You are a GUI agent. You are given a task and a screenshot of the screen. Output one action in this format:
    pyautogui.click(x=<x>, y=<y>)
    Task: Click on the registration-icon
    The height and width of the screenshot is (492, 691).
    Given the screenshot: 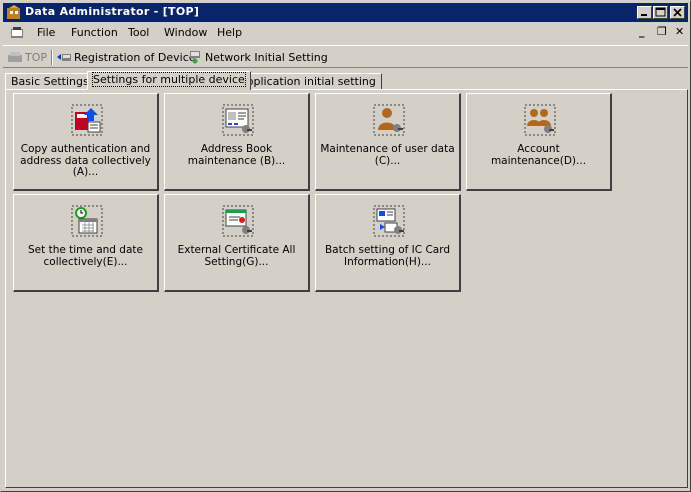 What is the action you would take?
    pyautogui.click(x=64, y=57)
    